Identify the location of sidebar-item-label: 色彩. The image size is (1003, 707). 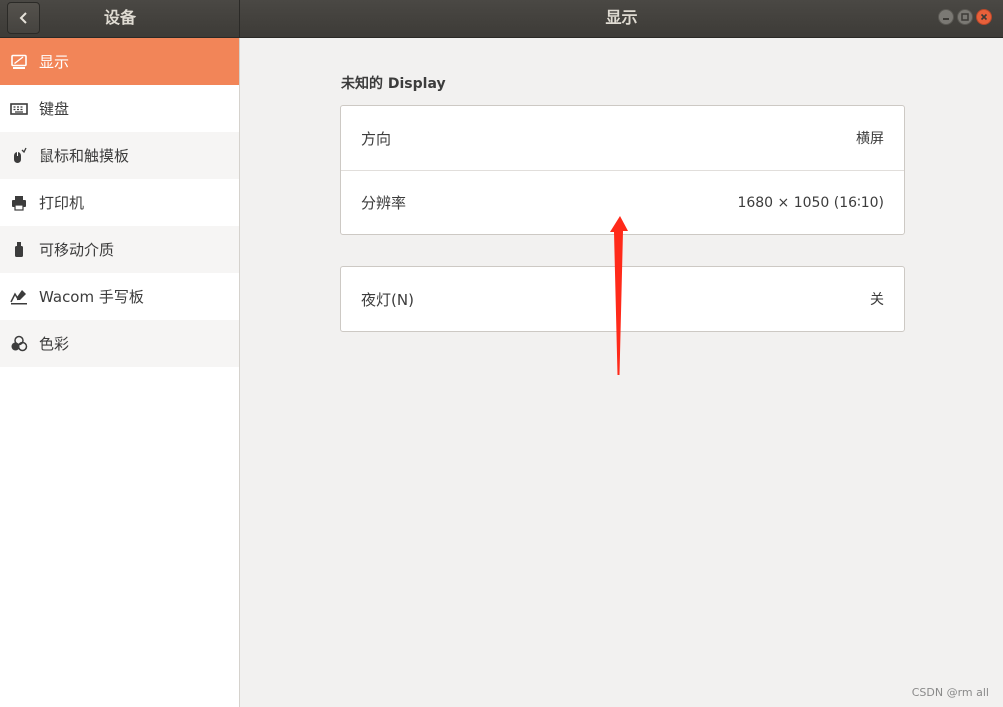
(54, 344).